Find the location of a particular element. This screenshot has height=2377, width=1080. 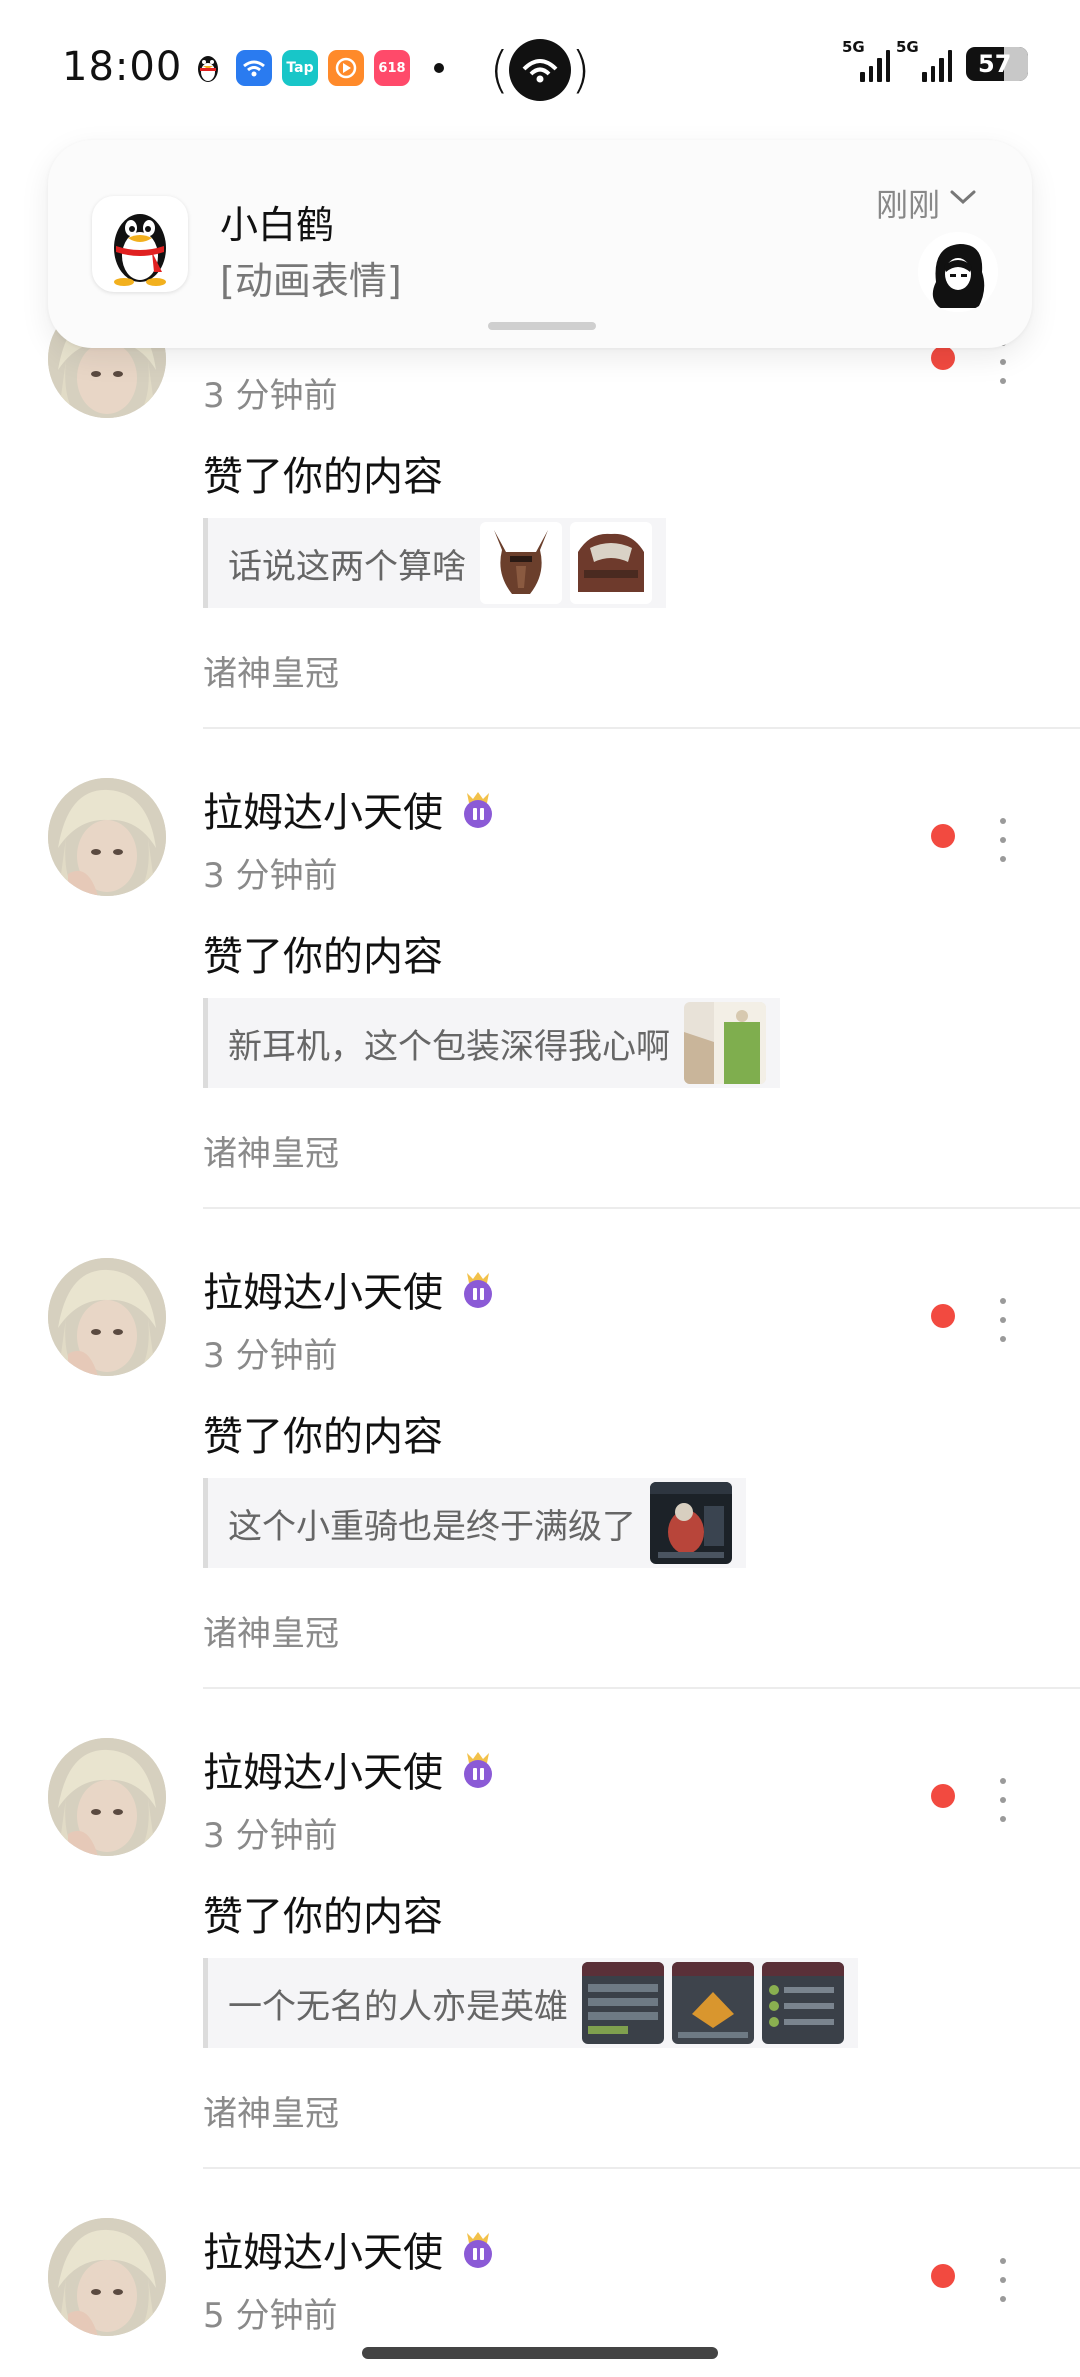

notification-banner: 小白鹤 [动画表情] 刚刚 is located at coordinates (540, 244).